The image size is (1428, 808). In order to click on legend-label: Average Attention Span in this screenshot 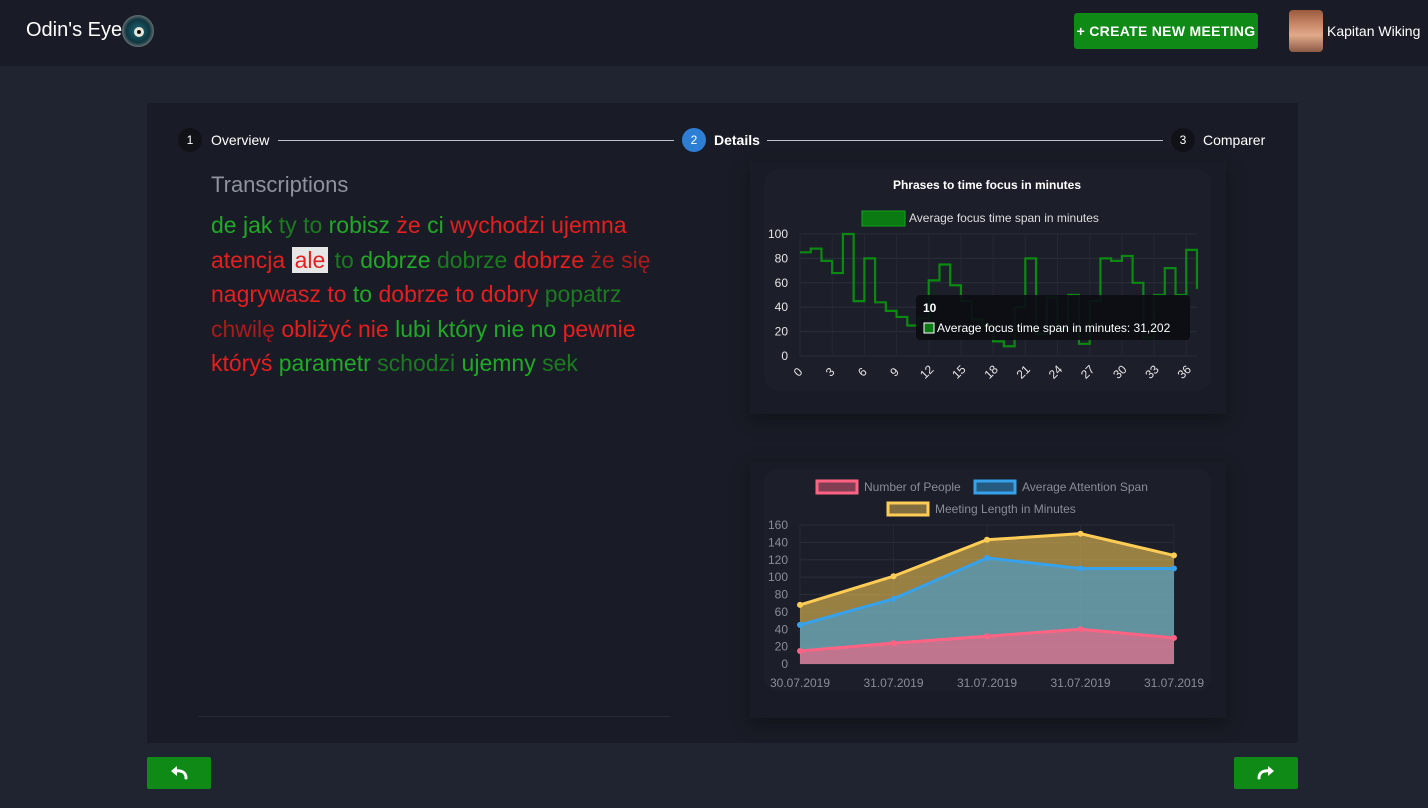, I will do `click(1085, 487)`.